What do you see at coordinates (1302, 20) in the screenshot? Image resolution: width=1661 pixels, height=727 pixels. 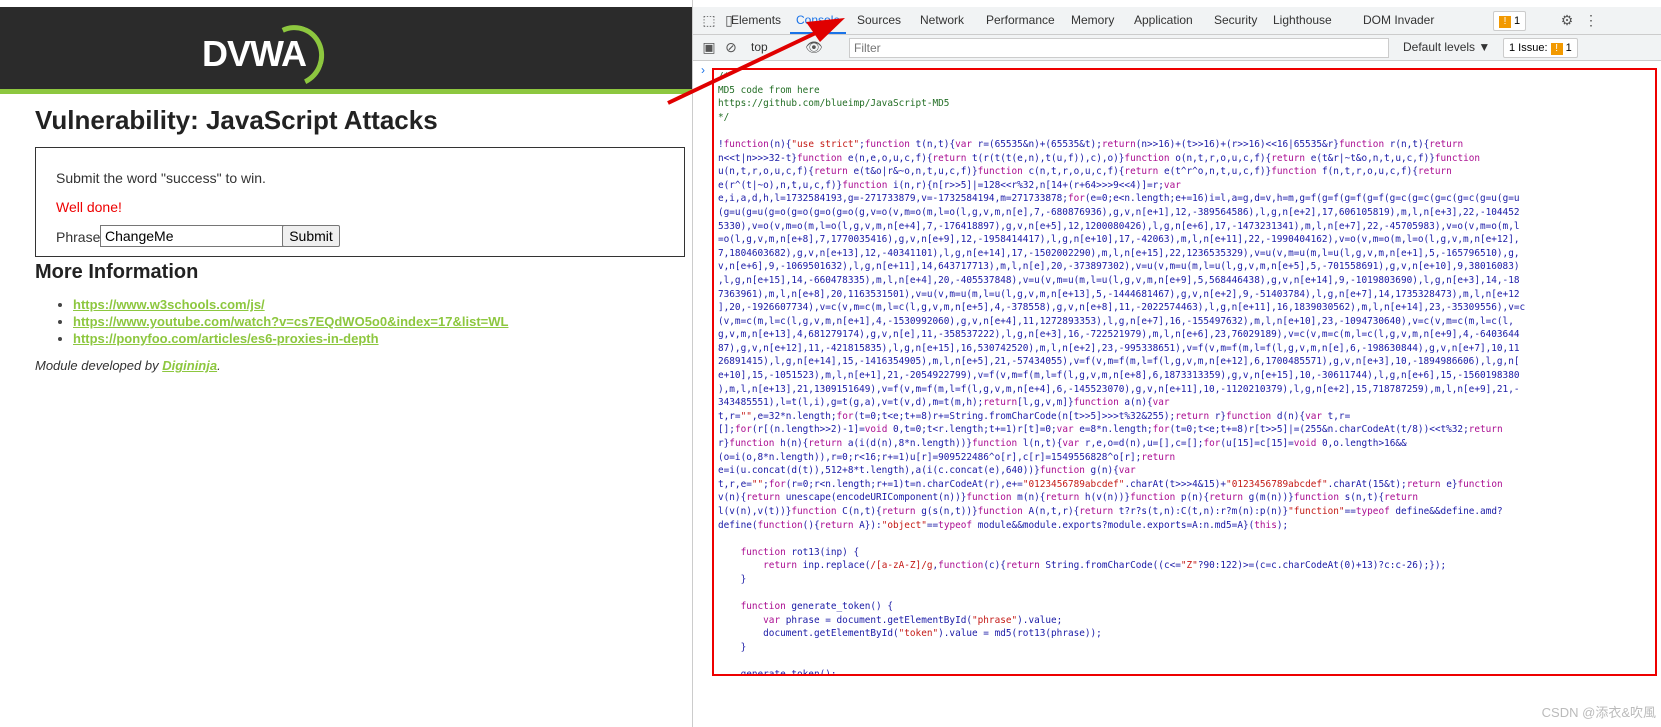 I see `tab-lighthouse: Lighthouse` at bounding box center [1302, 20].